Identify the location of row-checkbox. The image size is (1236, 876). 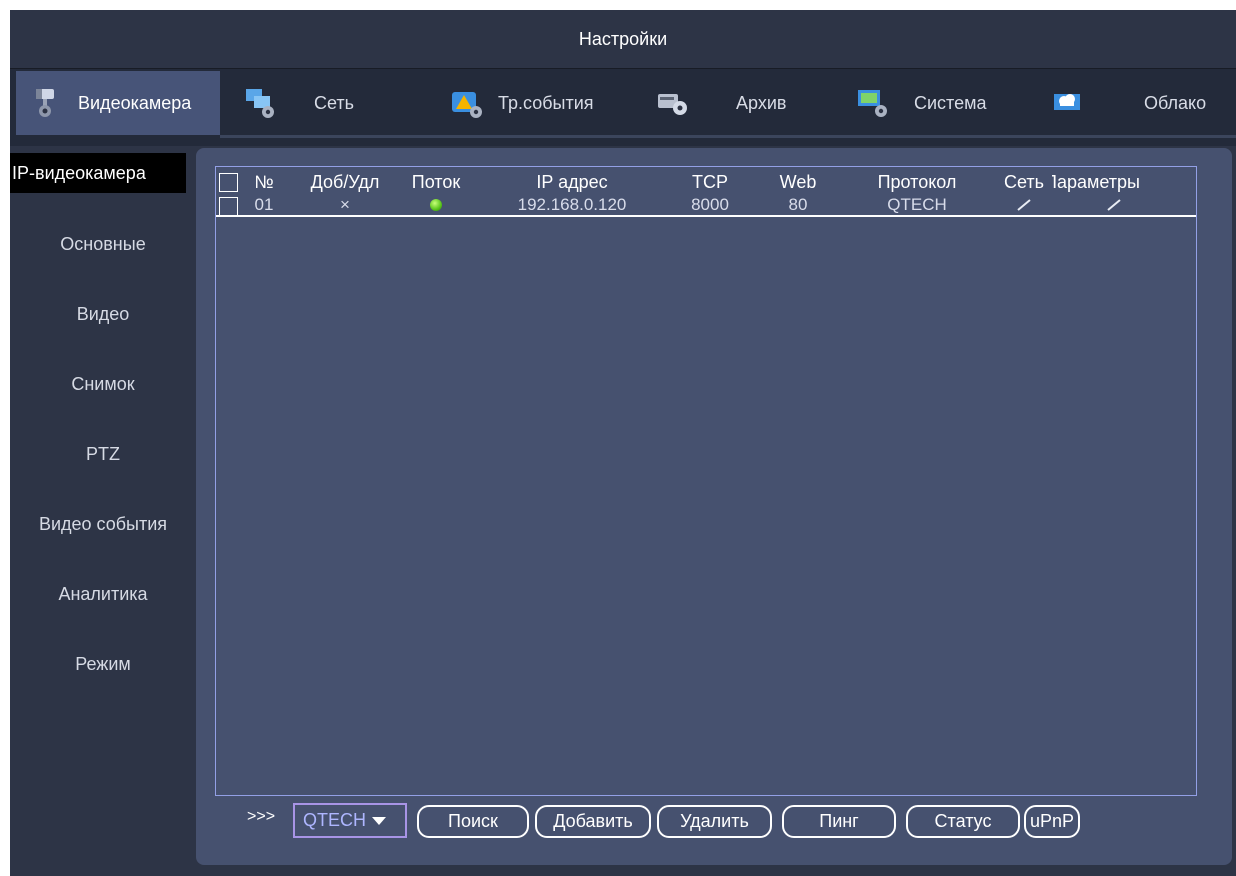
(228, 206).